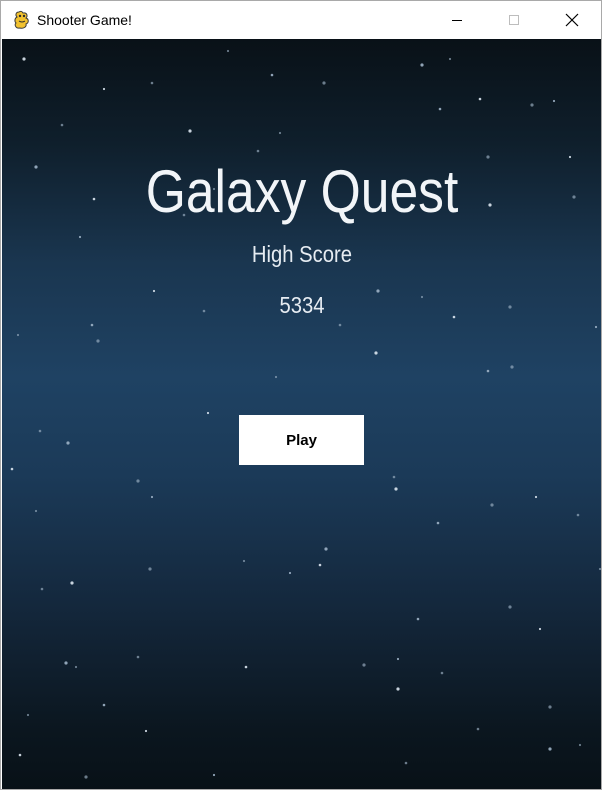  Describe the element at coordinates (301, 440) in the screenshot. I see `play-button: Play` at that location.